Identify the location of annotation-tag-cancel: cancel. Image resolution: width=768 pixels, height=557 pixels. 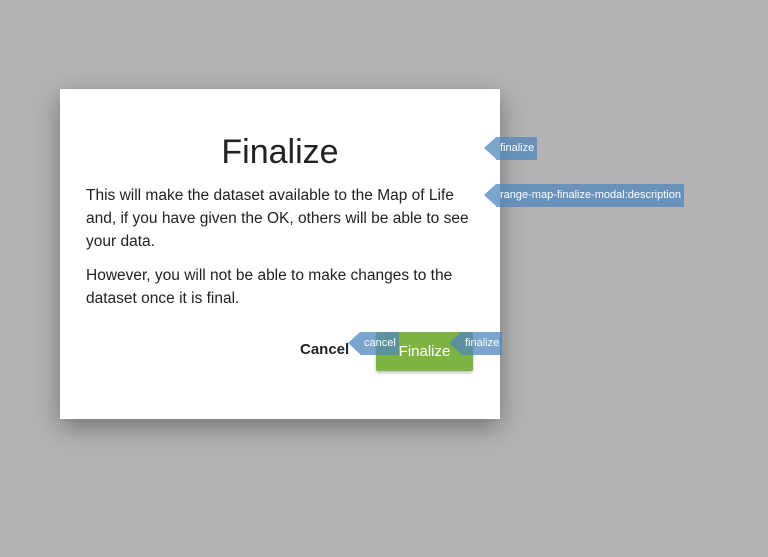
(373, 343).